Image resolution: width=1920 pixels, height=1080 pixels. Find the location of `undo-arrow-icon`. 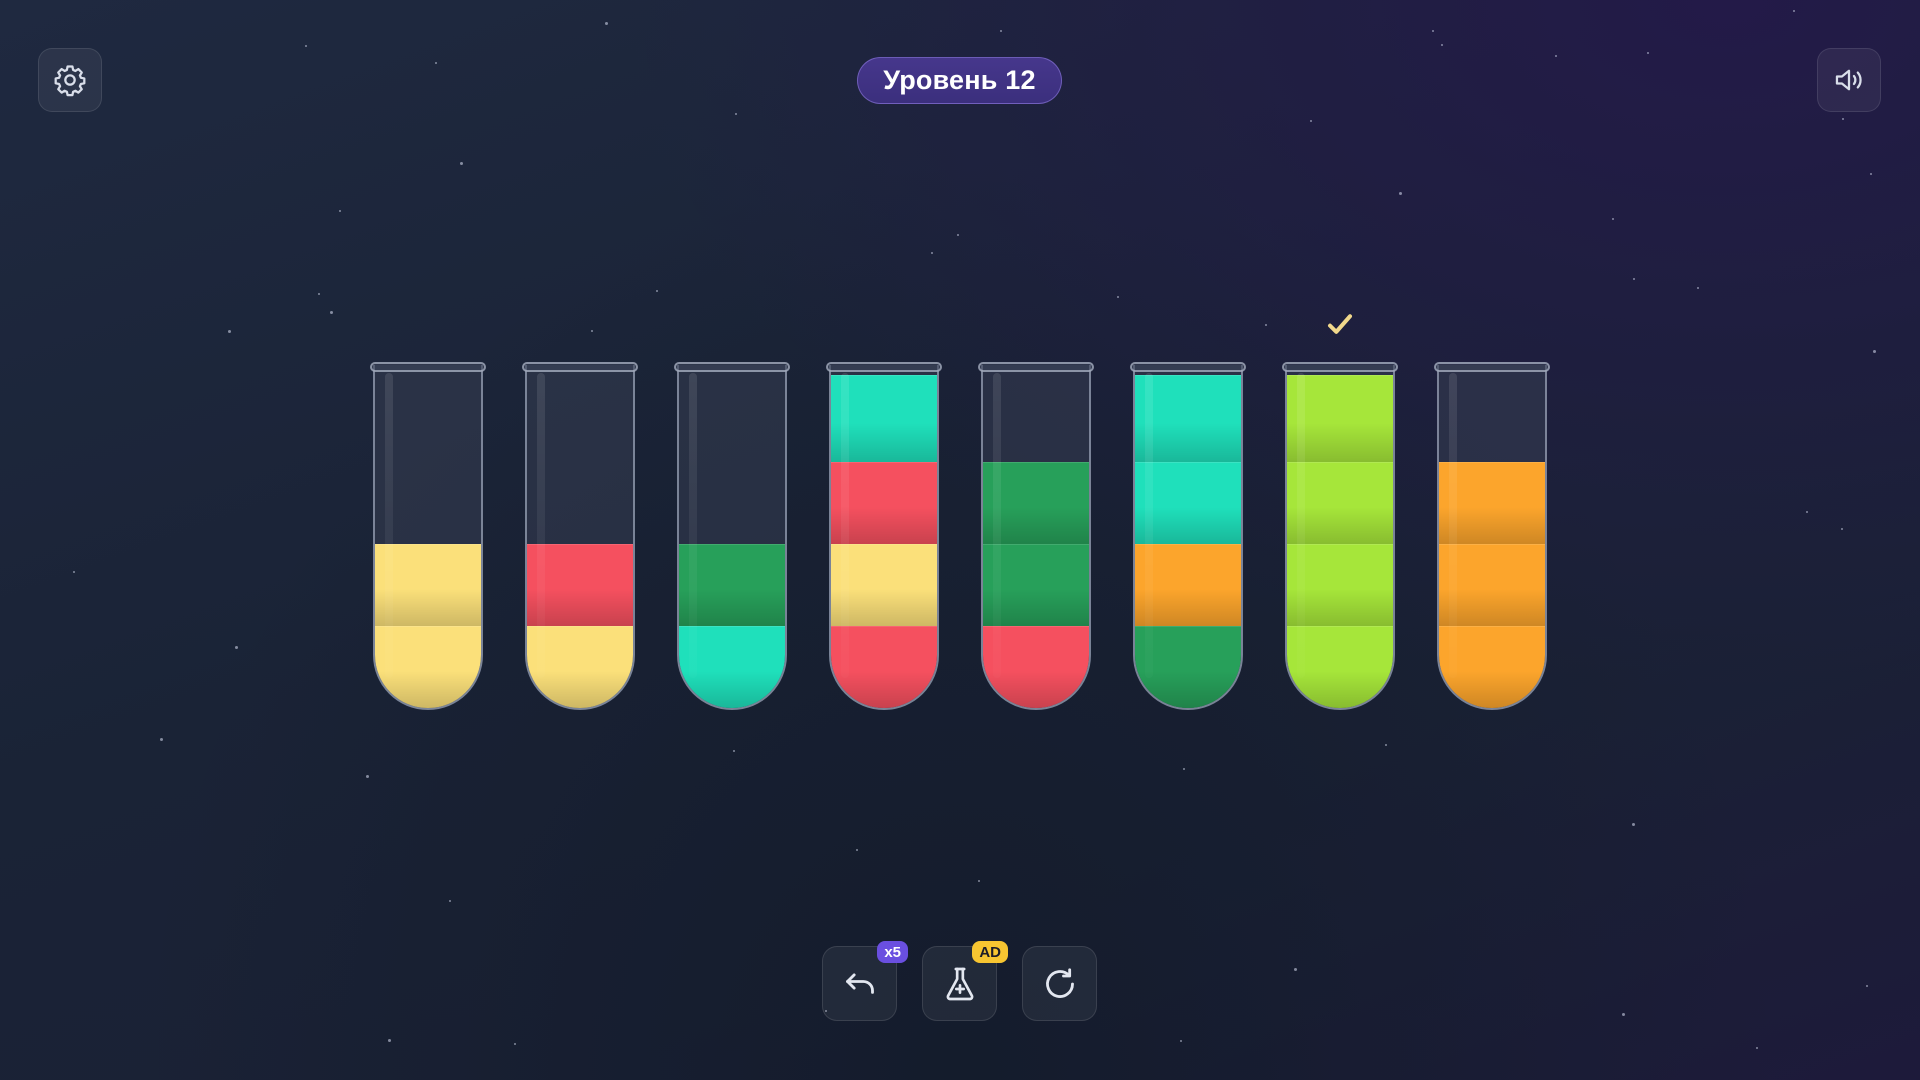

undo-arrow-icon is located at coordinates (859, 983).